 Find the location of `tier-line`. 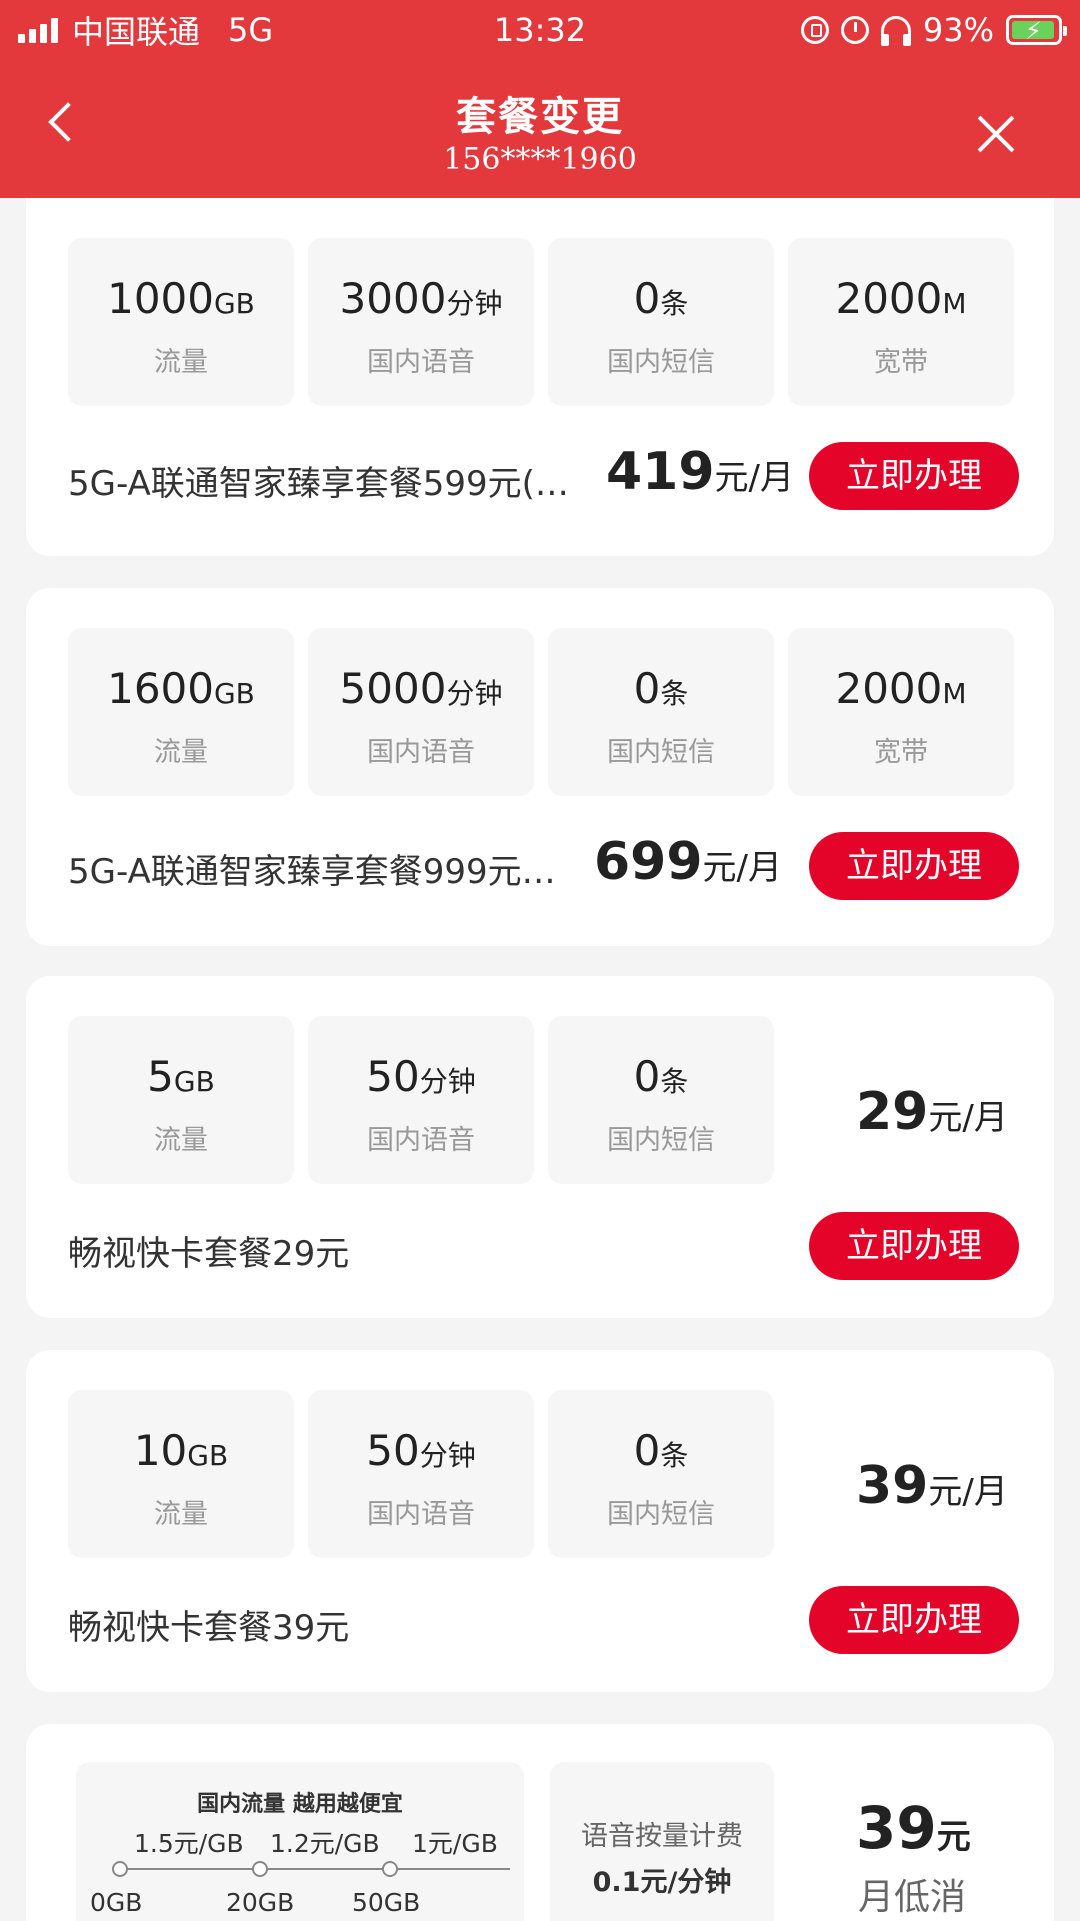

tier-line is located at coordinates (315, 1869).